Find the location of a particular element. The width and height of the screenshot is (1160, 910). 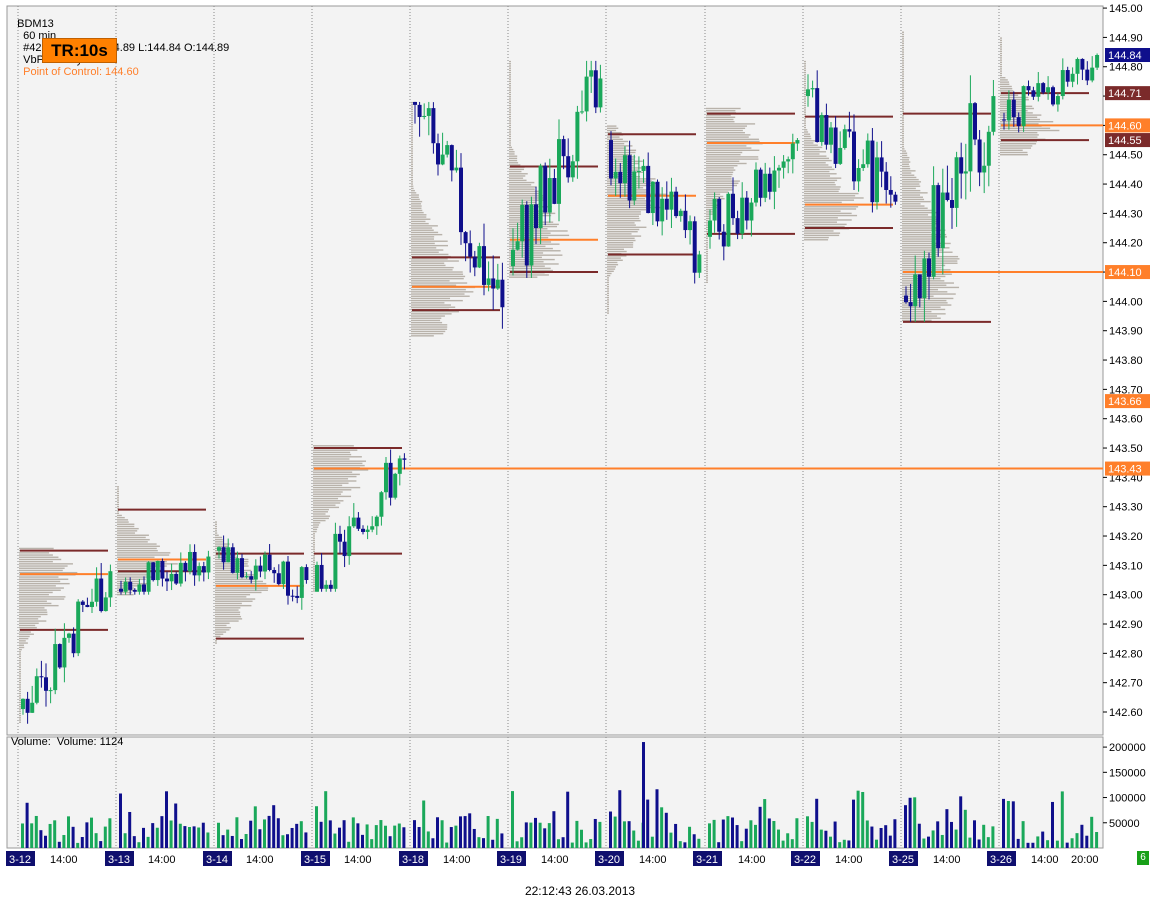

y-tick-label: 144.00 is located at coordinates (1126, 302).